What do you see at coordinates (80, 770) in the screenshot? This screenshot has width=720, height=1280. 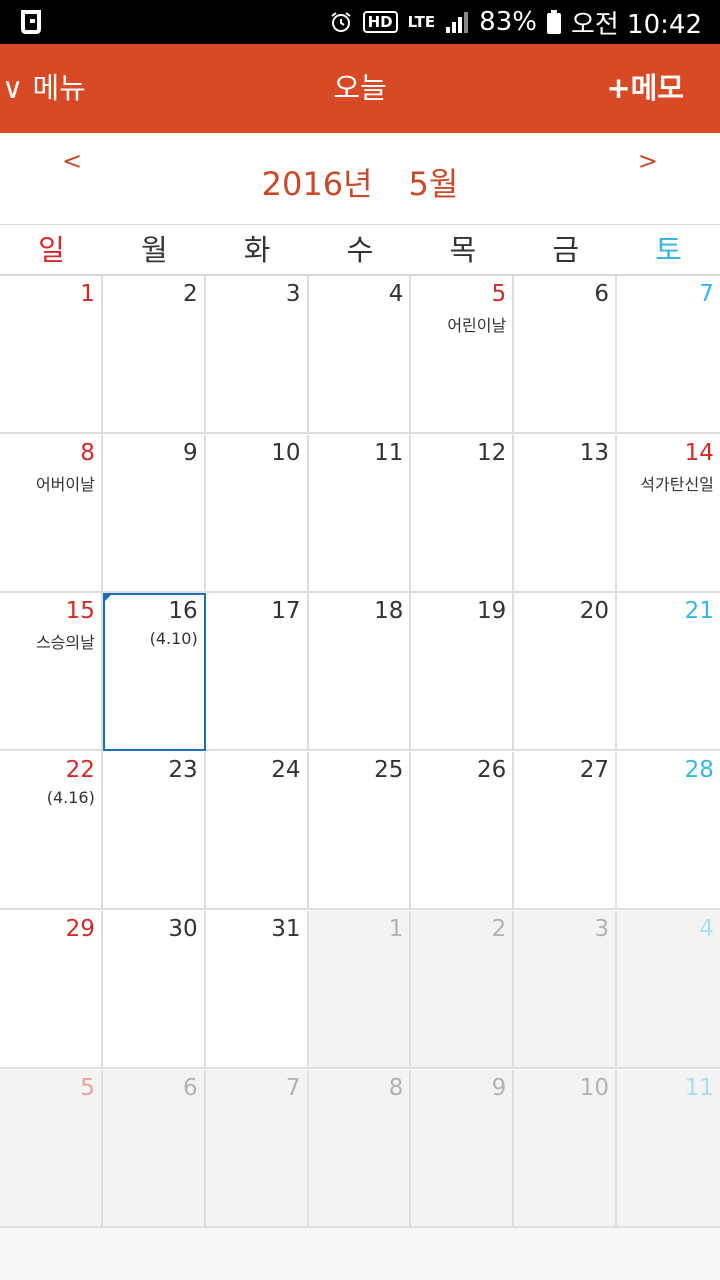 I see `day-number: 22` at bounding box center [80, 770].